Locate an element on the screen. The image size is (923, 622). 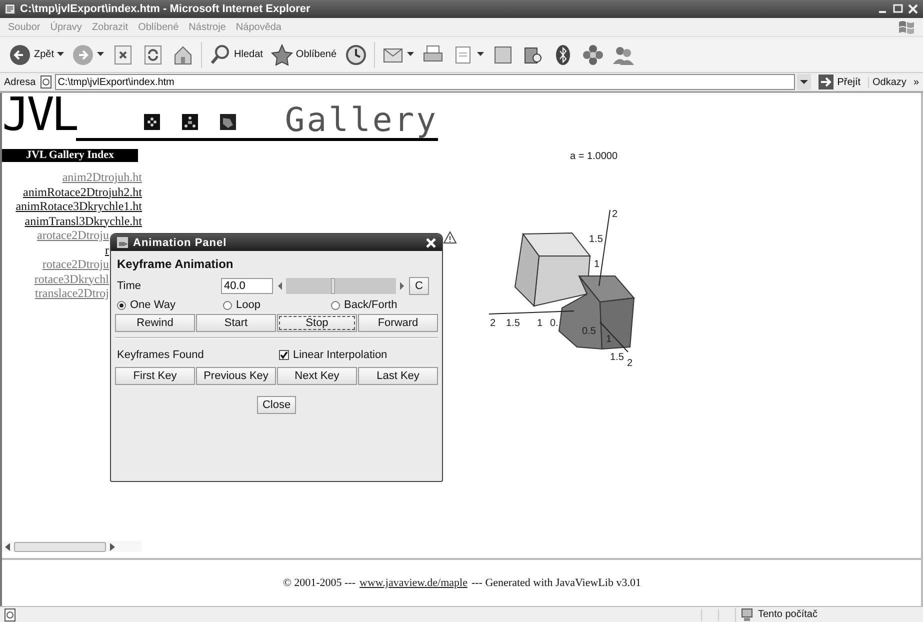
home-icon is located at coordinates (183, 55).